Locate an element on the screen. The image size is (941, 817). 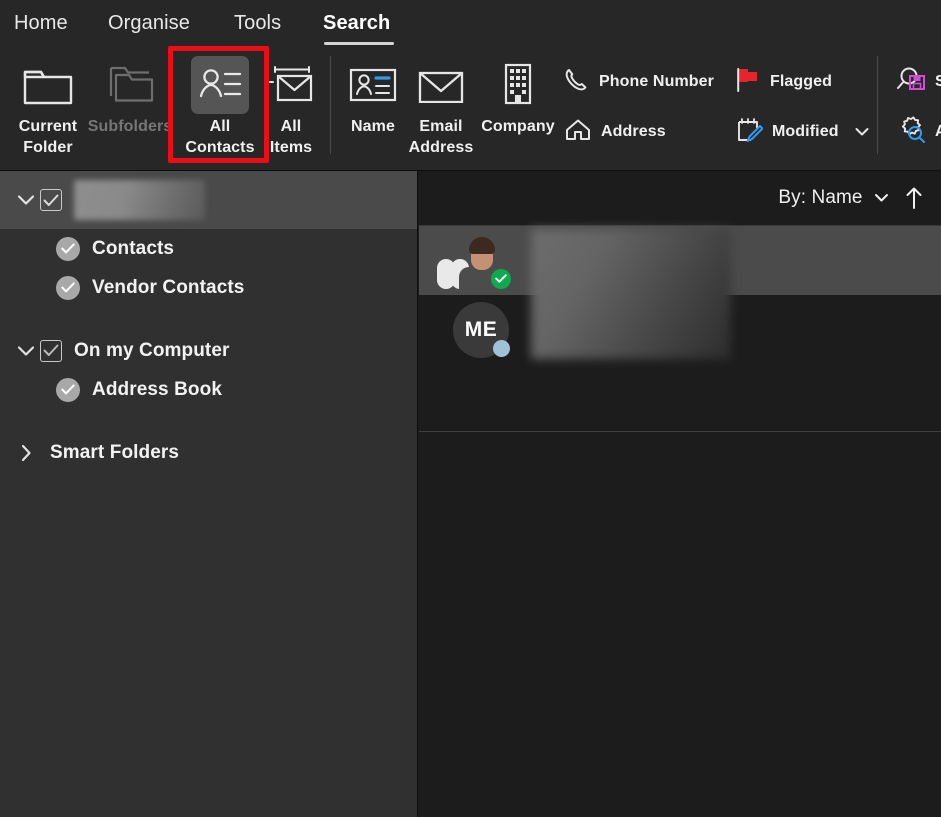
account-checkbox is located at coordinates (51, 200).